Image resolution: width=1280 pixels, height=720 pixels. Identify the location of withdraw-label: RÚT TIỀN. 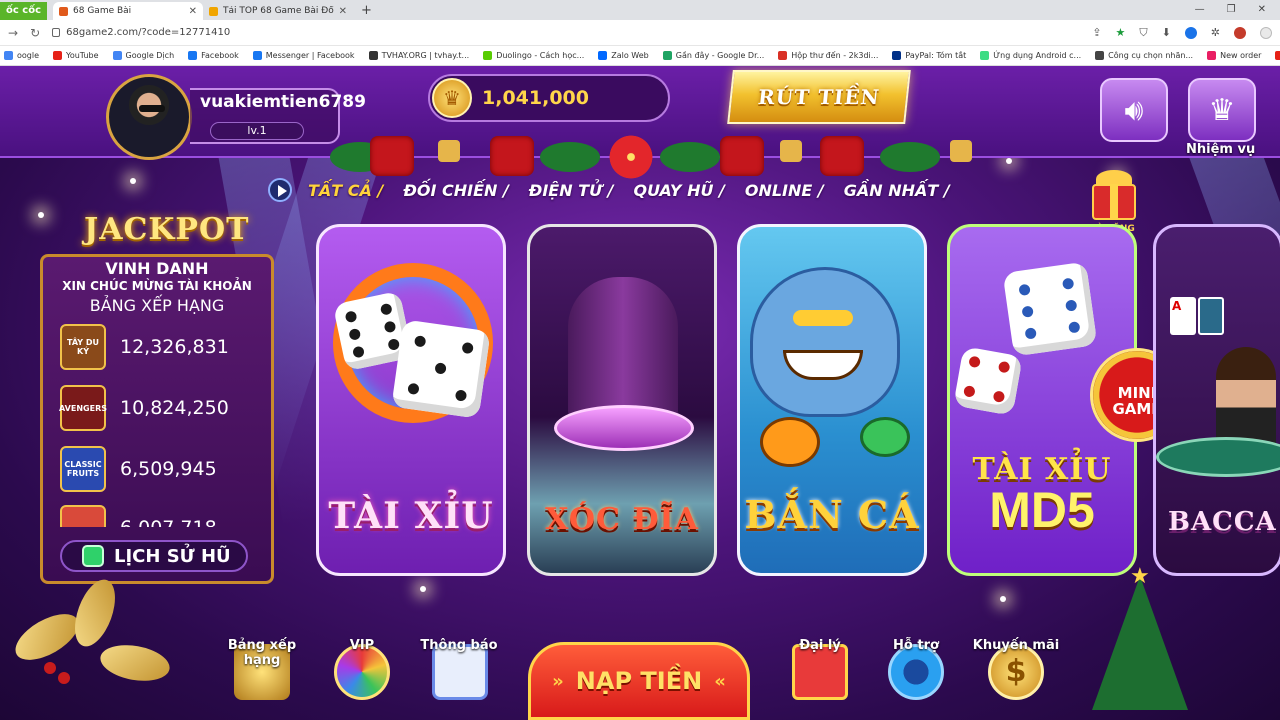
(819, 97).